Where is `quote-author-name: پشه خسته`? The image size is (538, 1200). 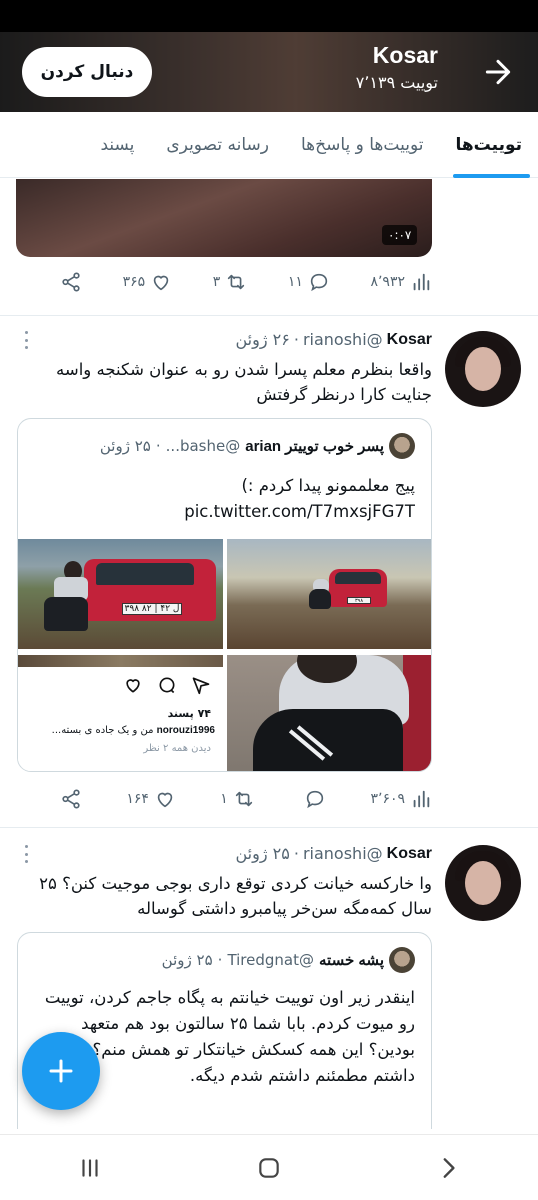
quote-author-name: پشه خسته is located at coordinates (351, 960).